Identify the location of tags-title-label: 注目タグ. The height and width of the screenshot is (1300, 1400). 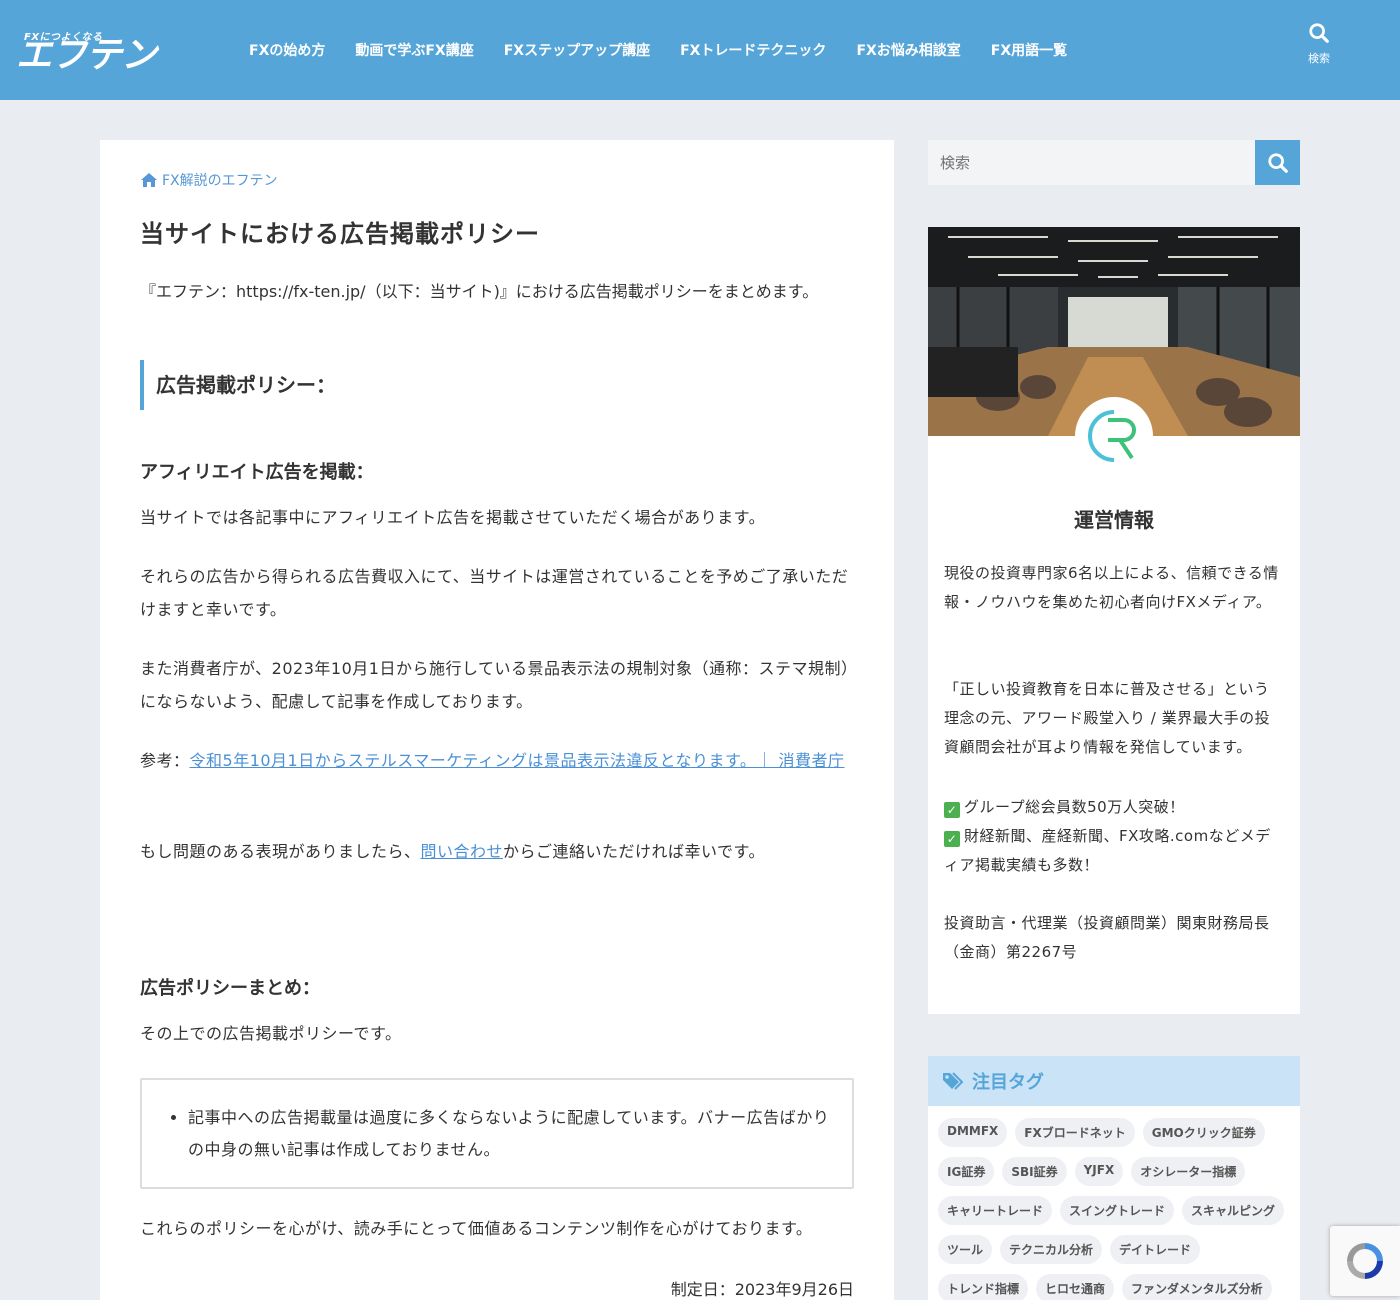
(1008, 1082).